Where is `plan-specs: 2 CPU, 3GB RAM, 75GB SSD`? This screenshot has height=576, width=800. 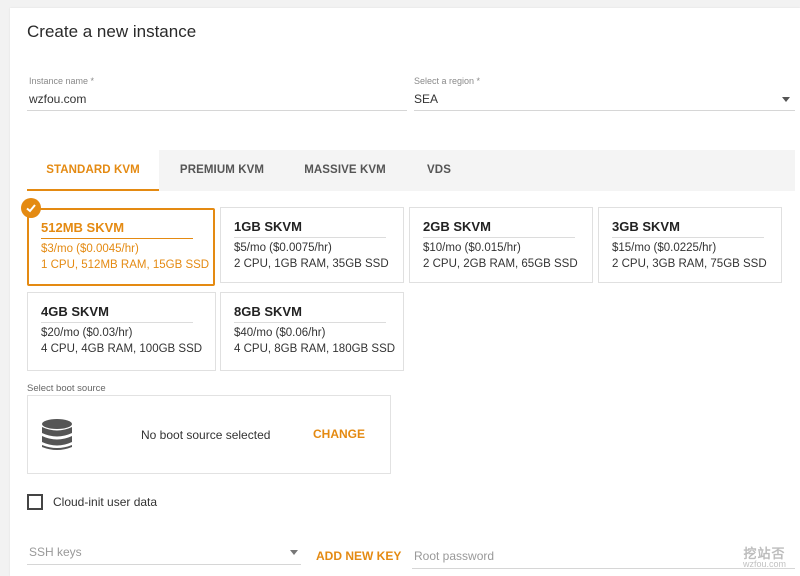 plan-specs: 2 CPU, 3GB RAM, 75GB SSD is located at coordinates (689, 264).